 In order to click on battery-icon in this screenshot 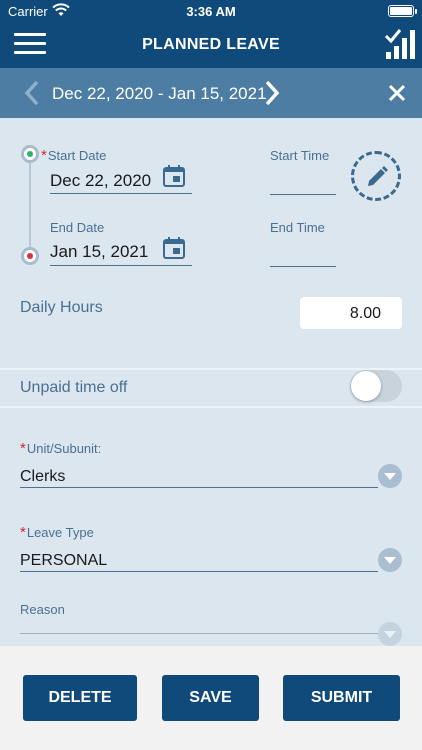, I will do `click(402, 11)`.